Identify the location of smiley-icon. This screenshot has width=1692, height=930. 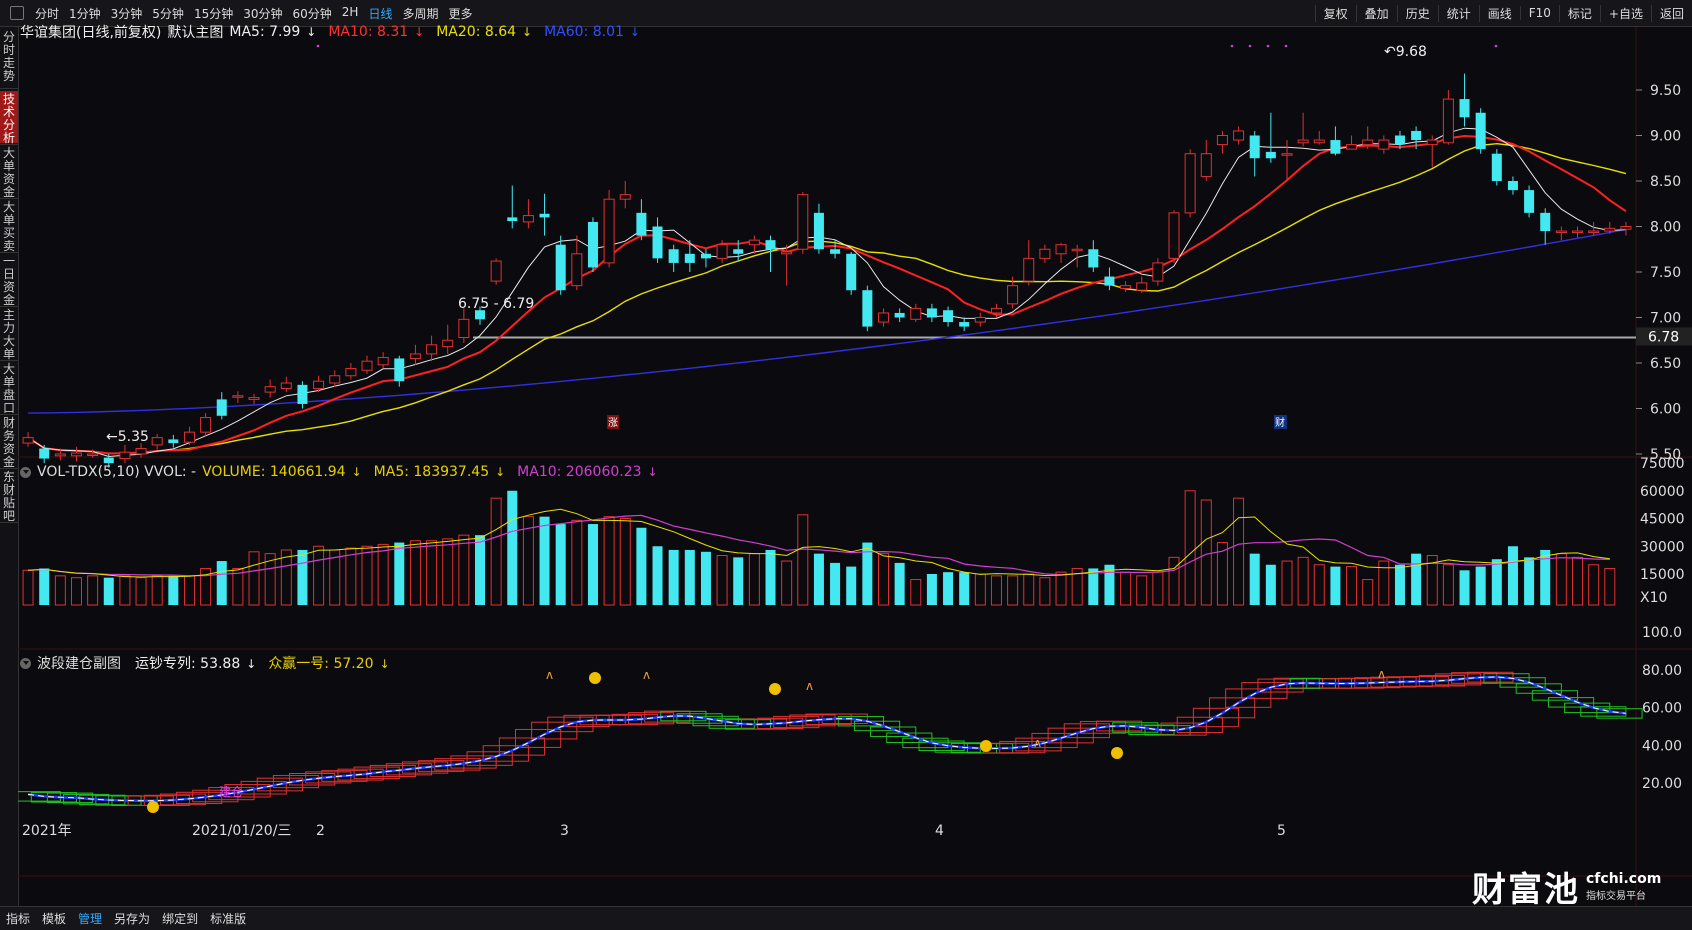
(986, 746).